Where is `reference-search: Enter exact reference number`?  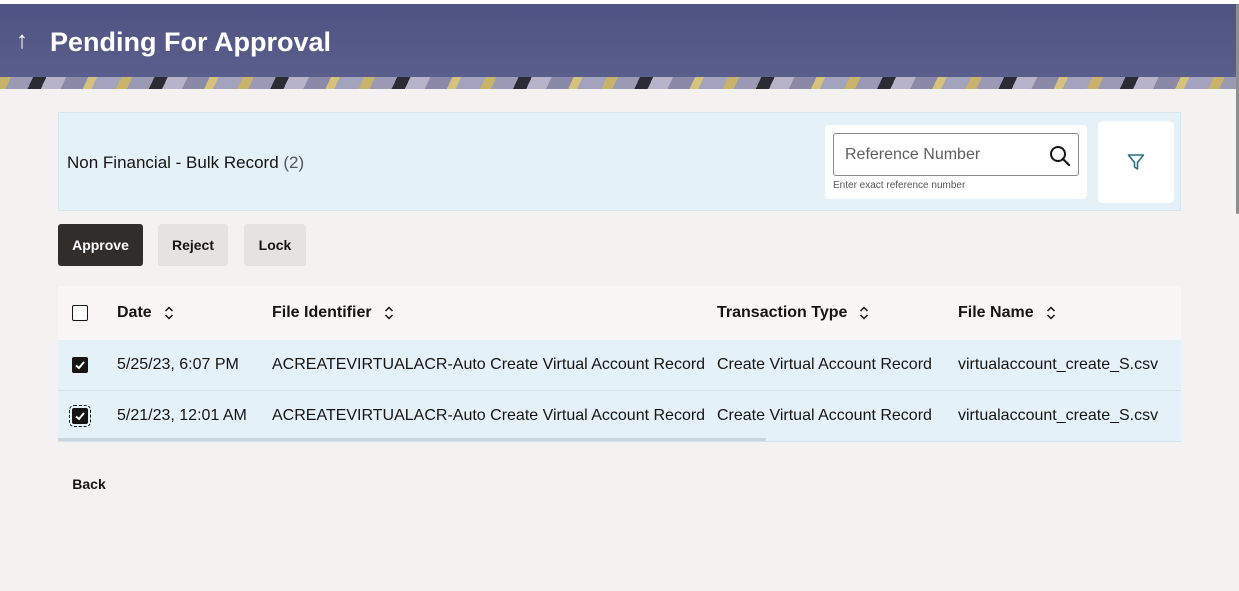
reference-search: Enter exact reference number is located at coordinates (956, 162).